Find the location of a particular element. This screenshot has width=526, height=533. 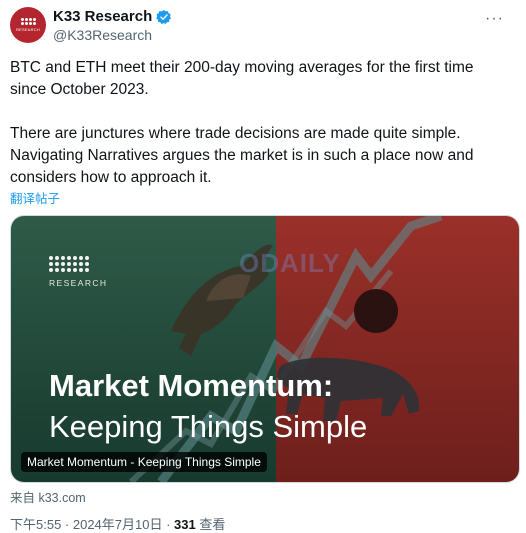

tweet-timestamp: 下午5:55 · 2024年7月10日 · is located at coordinates (92, 524).